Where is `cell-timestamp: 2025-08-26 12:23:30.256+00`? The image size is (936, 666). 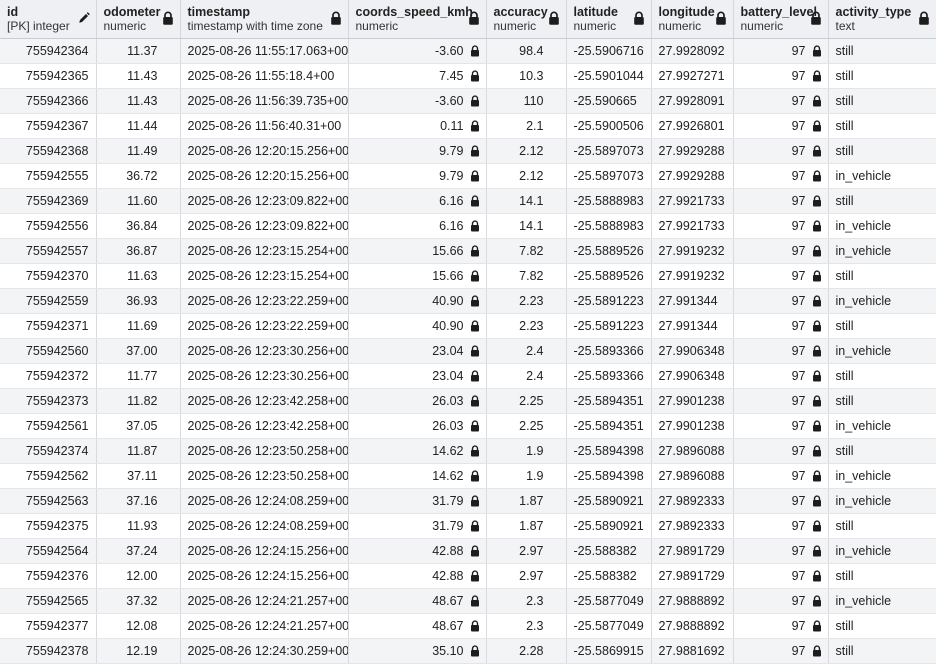 cell-timestamp: 2025-08-26 12:23:30.256+00 is located at coordinates (264, 376).